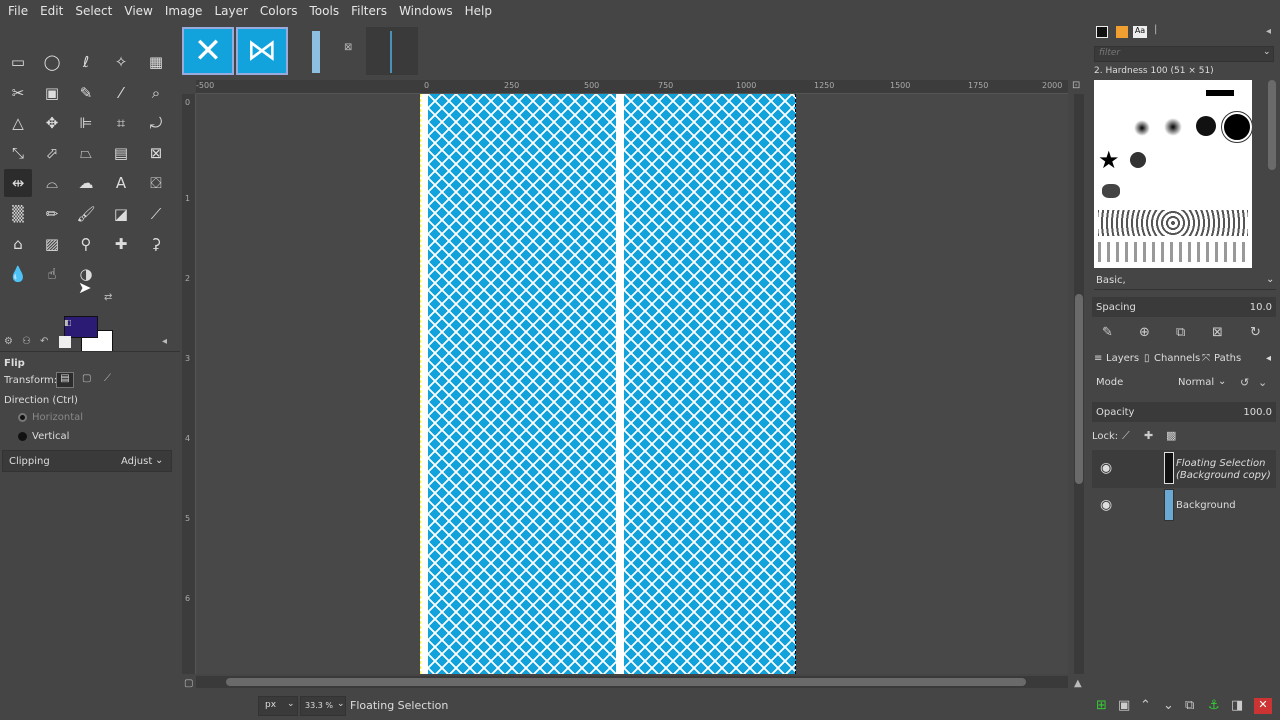 This screenshot has height=720, width=1280. I want to click on brush-category-dropdown: Basic, ⌄, so click(1185, 281).